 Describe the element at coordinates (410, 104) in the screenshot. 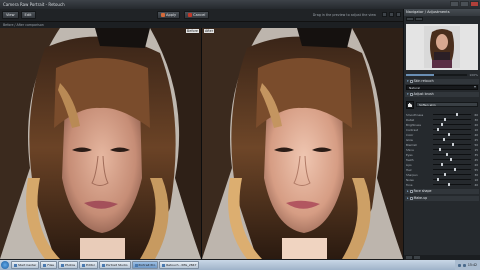

I see `hand-icon` at that location.